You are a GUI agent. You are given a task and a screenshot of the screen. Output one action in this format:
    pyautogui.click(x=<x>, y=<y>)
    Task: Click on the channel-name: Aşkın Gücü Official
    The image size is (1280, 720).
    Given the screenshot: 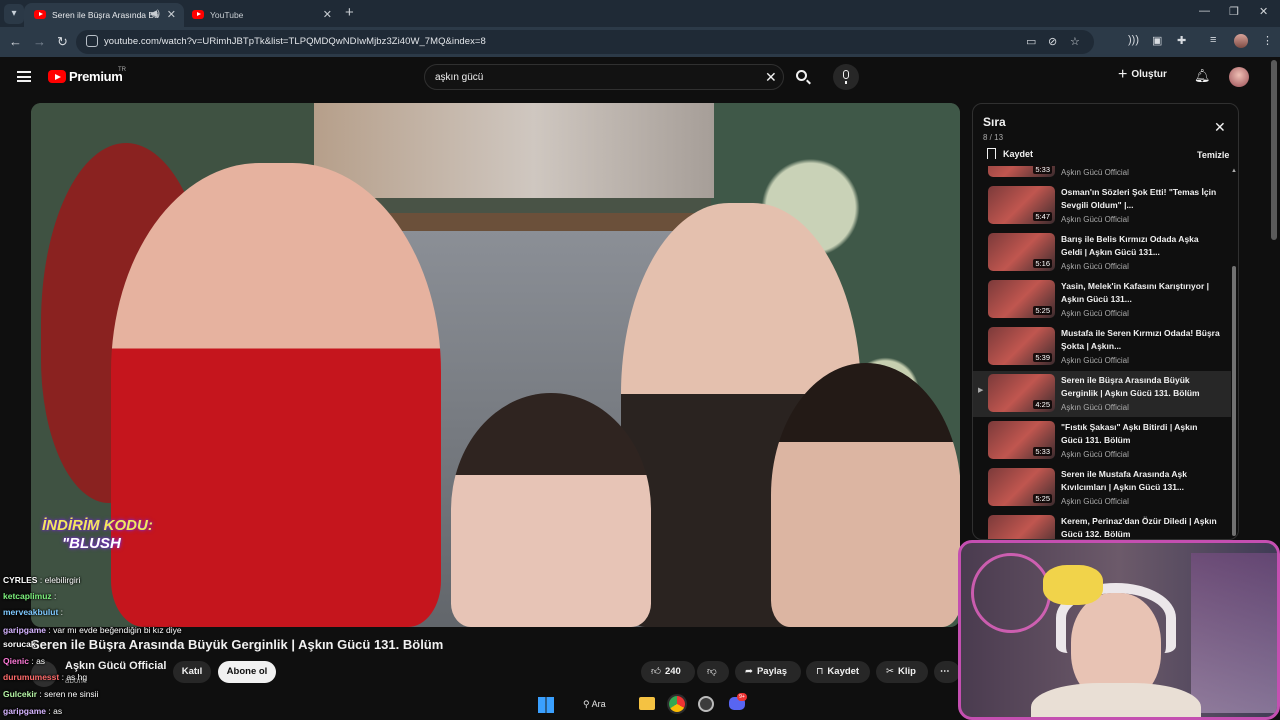 What is the action you would take?
    pyautogui.click(x=115, y=666)
    